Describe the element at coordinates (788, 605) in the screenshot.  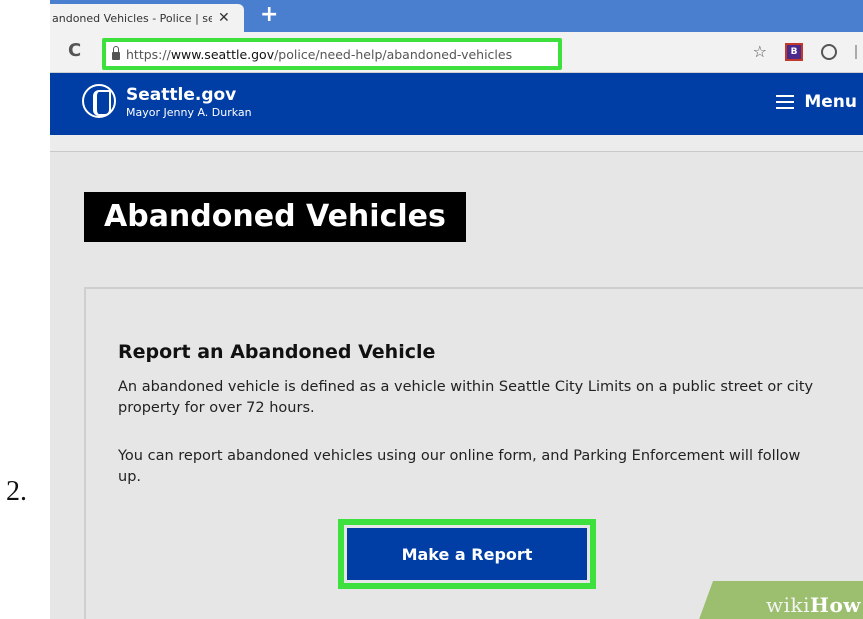
I see `watermark-wiki: wiki` at that location.